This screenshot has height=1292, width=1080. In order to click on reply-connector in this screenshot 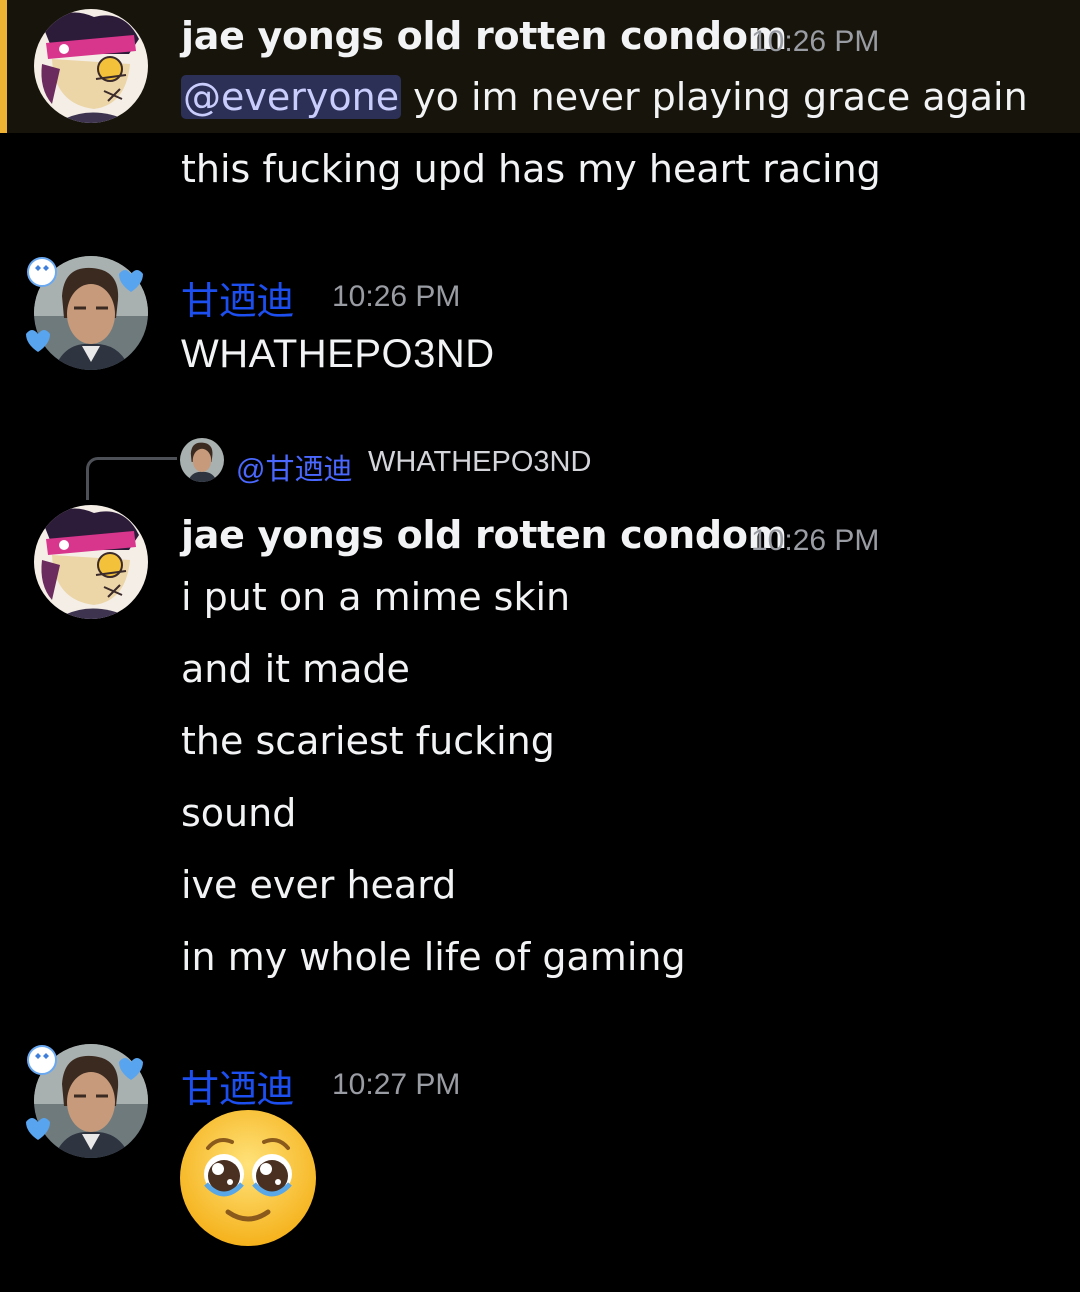, I will do `click(131, 478)`.